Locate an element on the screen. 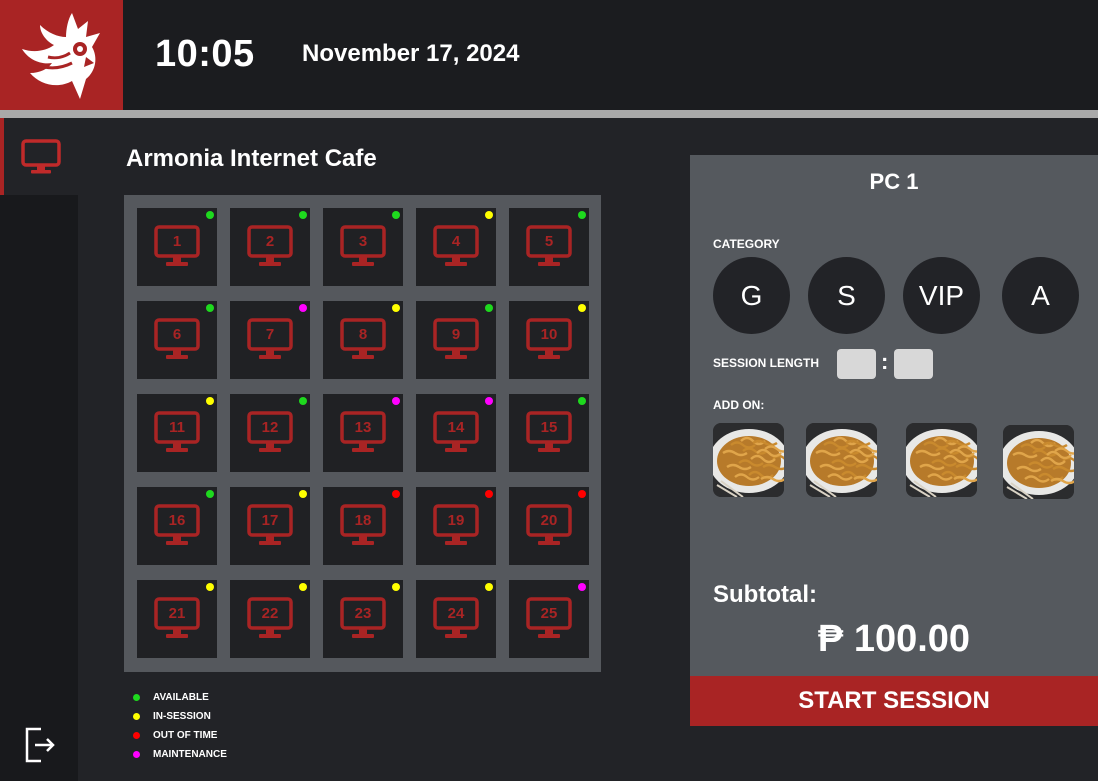 This screenshot has height=781, width=1098. monitor-icon: 15 is located at coordinates (549, 433).